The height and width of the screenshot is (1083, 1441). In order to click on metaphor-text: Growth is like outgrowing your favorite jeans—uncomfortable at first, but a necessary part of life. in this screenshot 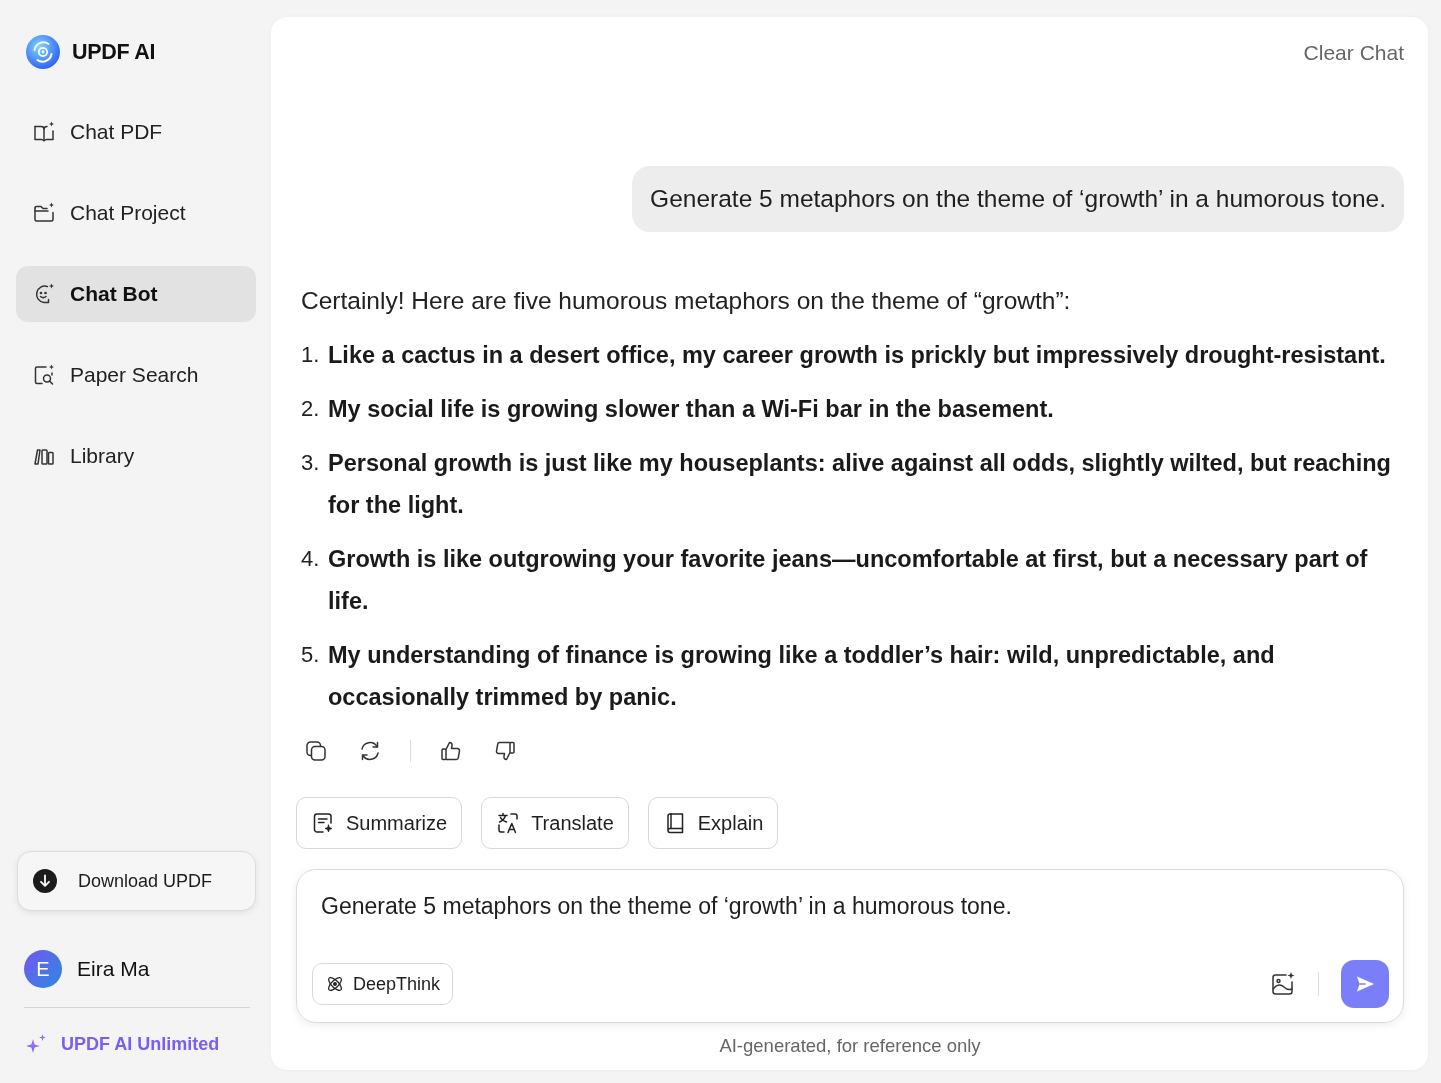, I will do `click(848, 580)`.